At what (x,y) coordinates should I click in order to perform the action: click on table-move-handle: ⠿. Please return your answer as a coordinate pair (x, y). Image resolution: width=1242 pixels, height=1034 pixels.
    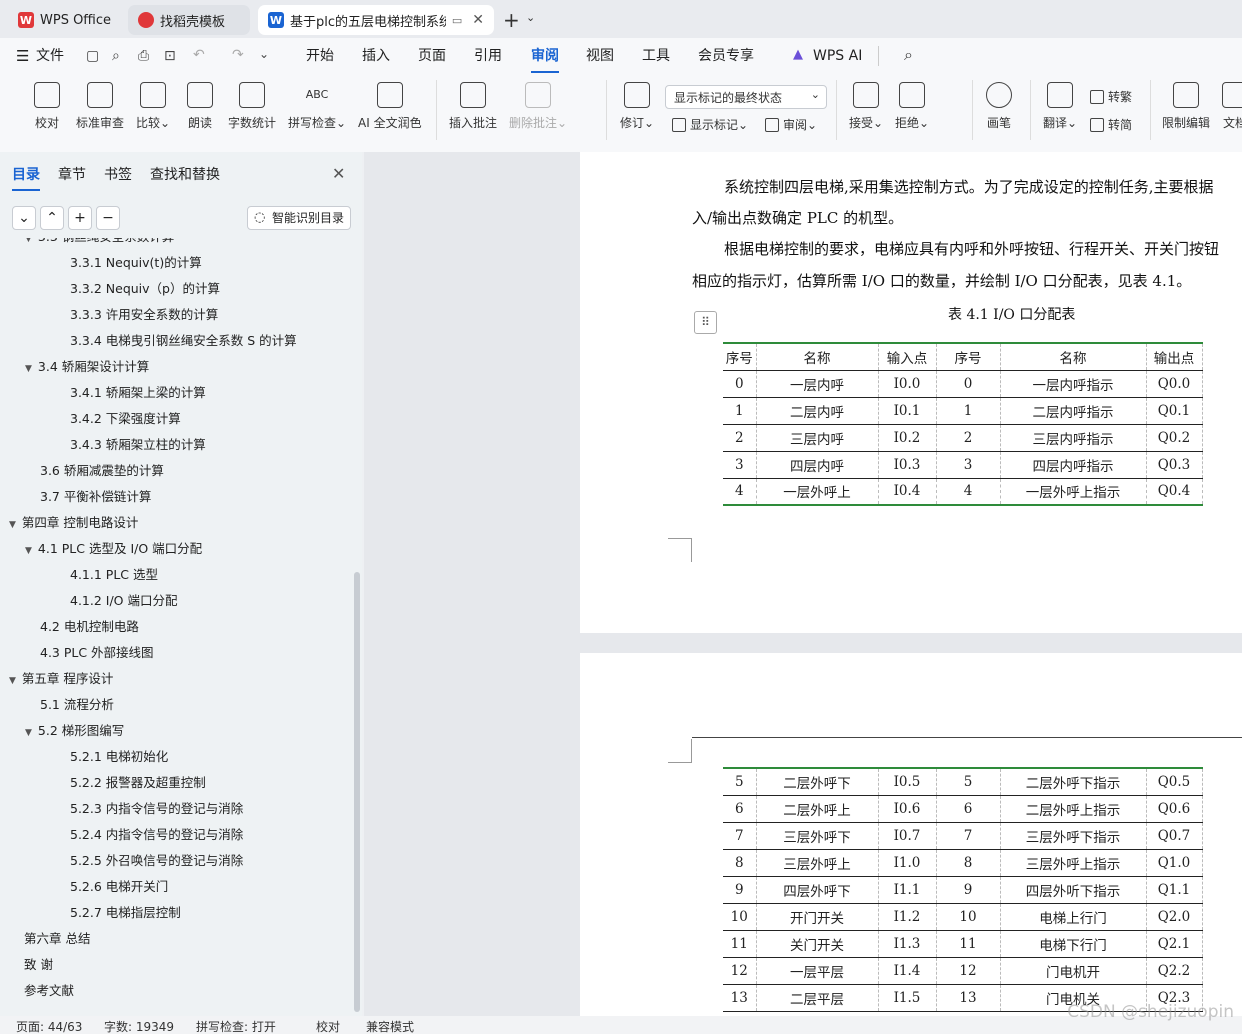
    Looking at the image, I should click on (705, 322).